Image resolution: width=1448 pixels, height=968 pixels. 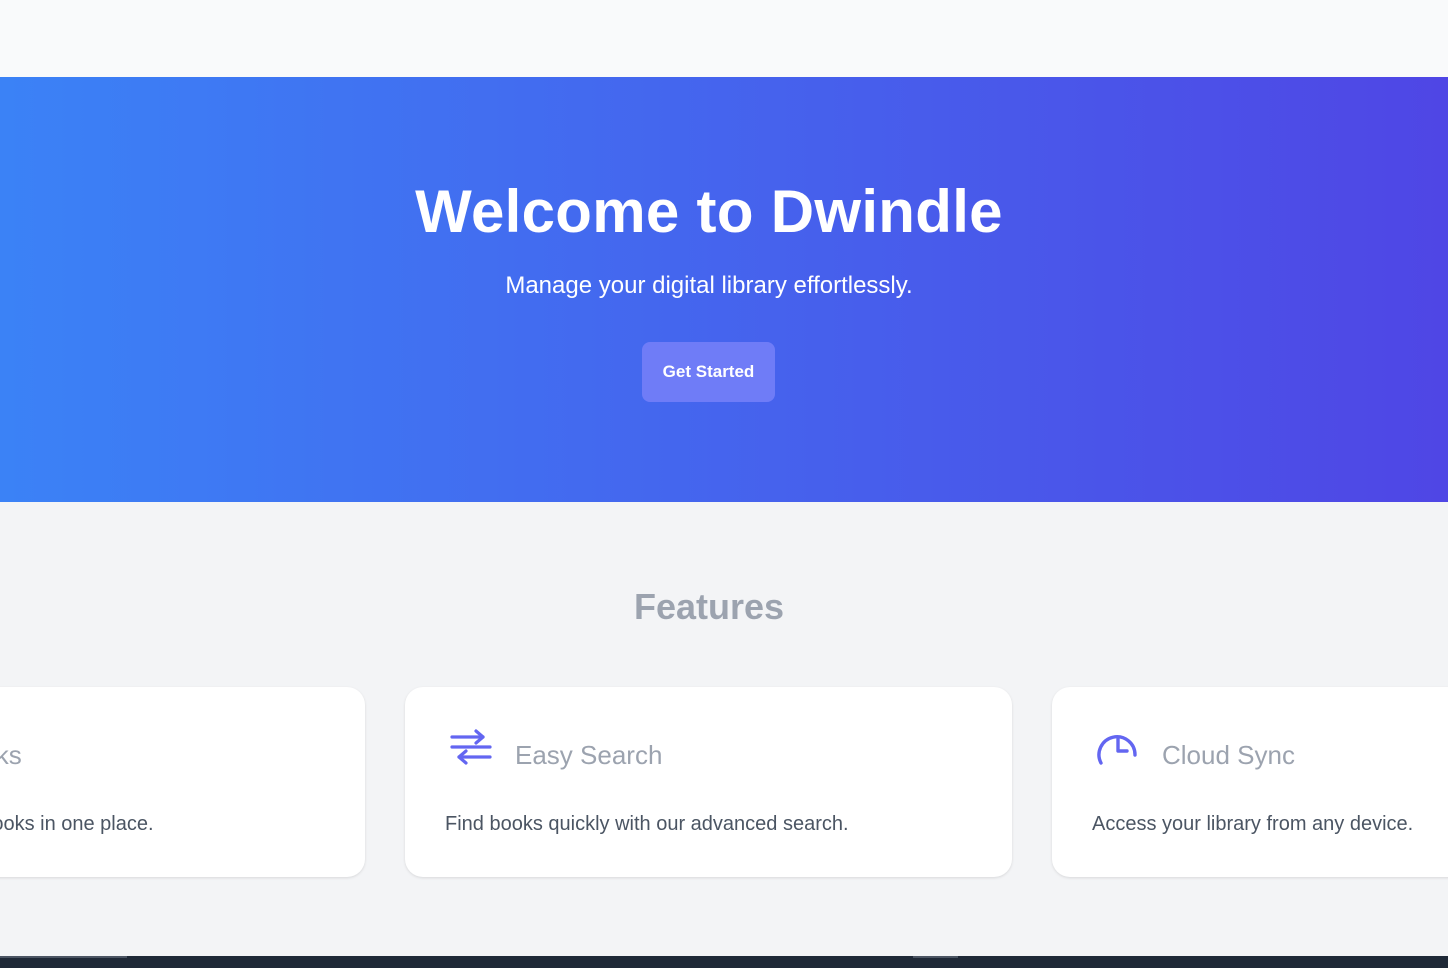 What do you see at coordinates (11, 755) in the screenshot?
I see `feature-card-title: Digital Books` at bounding box center [11, 755].